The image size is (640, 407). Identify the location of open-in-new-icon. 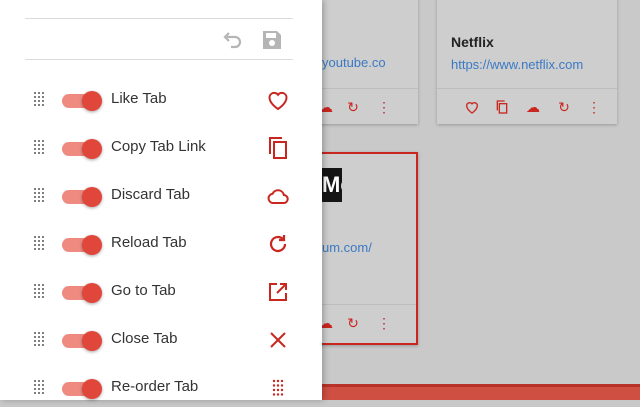
(278, 292).